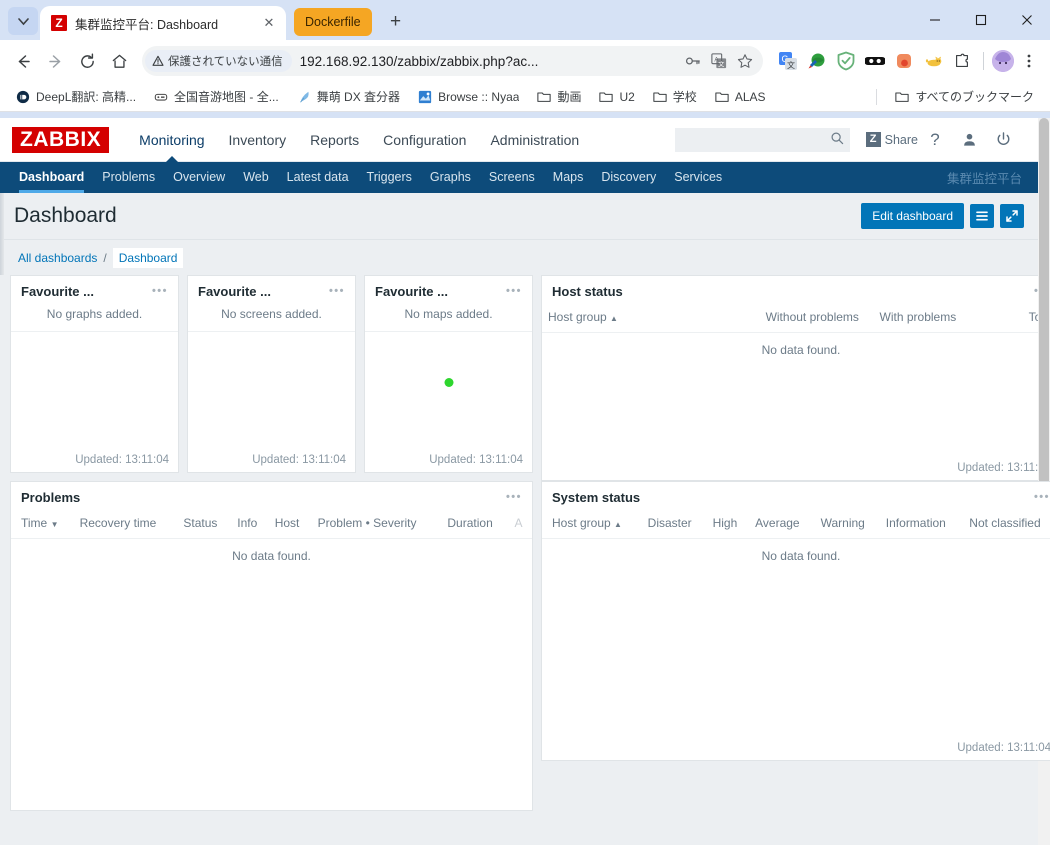 This screenshot has width=1050, height=845. Describe the element at coordinates (816, 320) in the screenshot. I see `col-without-problems: Without problems` at that location.